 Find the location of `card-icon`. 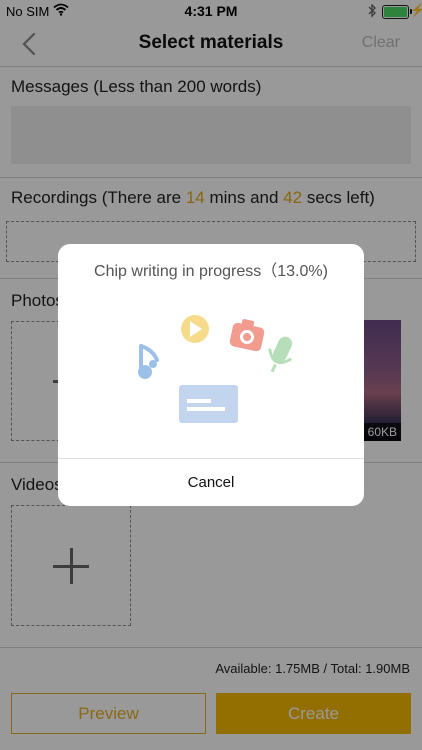

card-icon is located at coordinates (208, 404).